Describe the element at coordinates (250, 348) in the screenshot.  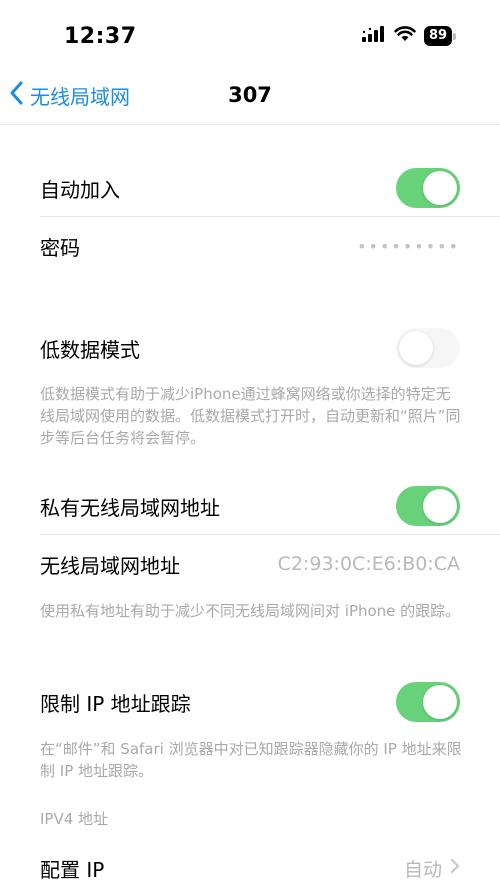
I see `low-data-mode-row: 低数据模式` at that location.